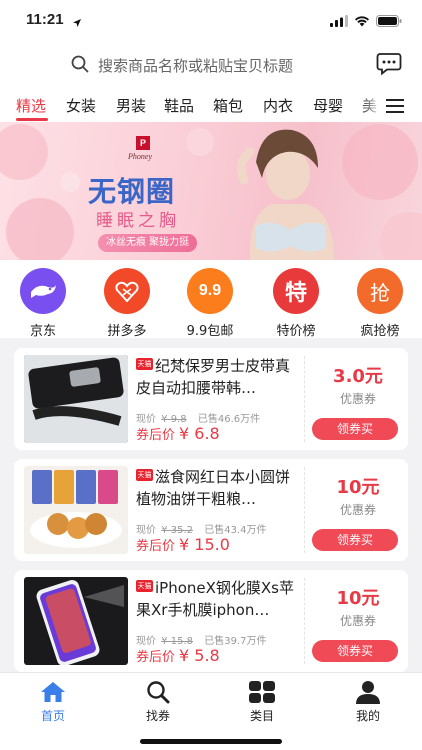  What do you see at coordinates (211, 711) in the screenshot?
I see `bottom-nav: 首页 找券 类目 我的` at bounding box center [211, 711].